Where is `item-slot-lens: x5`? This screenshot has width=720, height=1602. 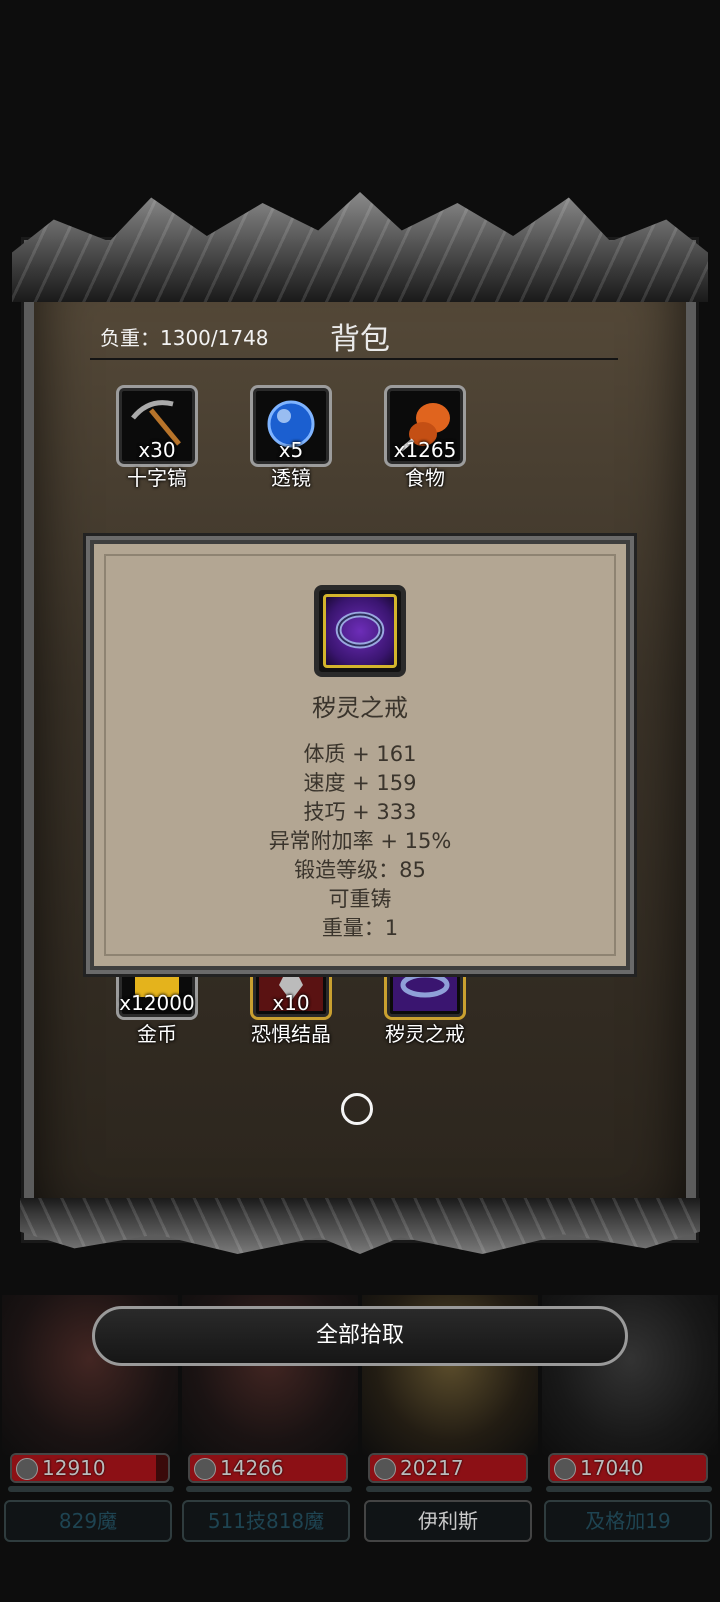
item-slot-lens: x5 is located at coordinates (291, 426).